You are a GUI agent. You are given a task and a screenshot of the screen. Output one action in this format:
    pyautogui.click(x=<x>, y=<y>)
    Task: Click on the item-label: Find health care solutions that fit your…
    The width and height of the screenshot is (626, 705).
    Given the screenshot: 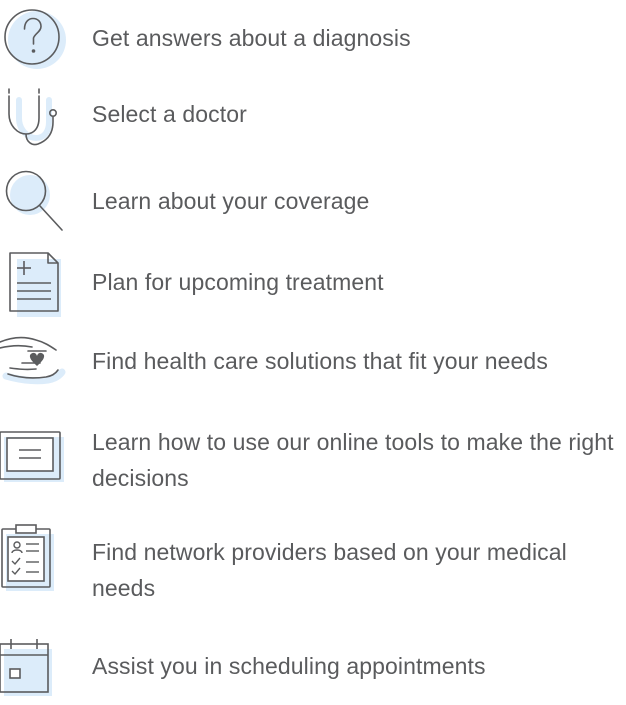 What is the action you would take?
    pyautogui.click(x=320, y=361)
    